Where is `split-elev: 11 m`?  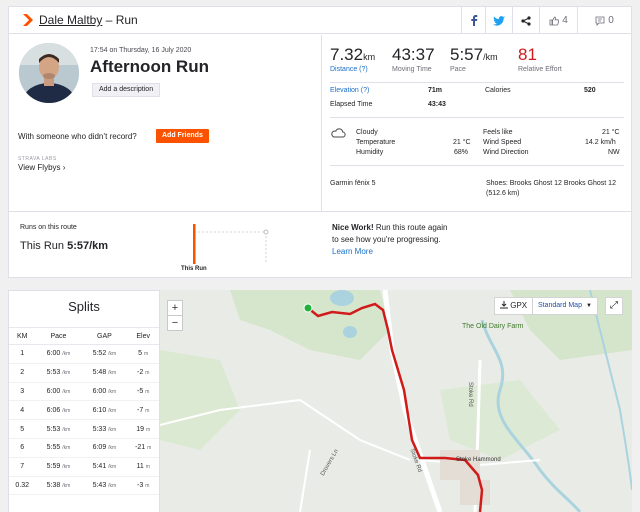 split-elev: 11 m is located at coordinates (143, 467).